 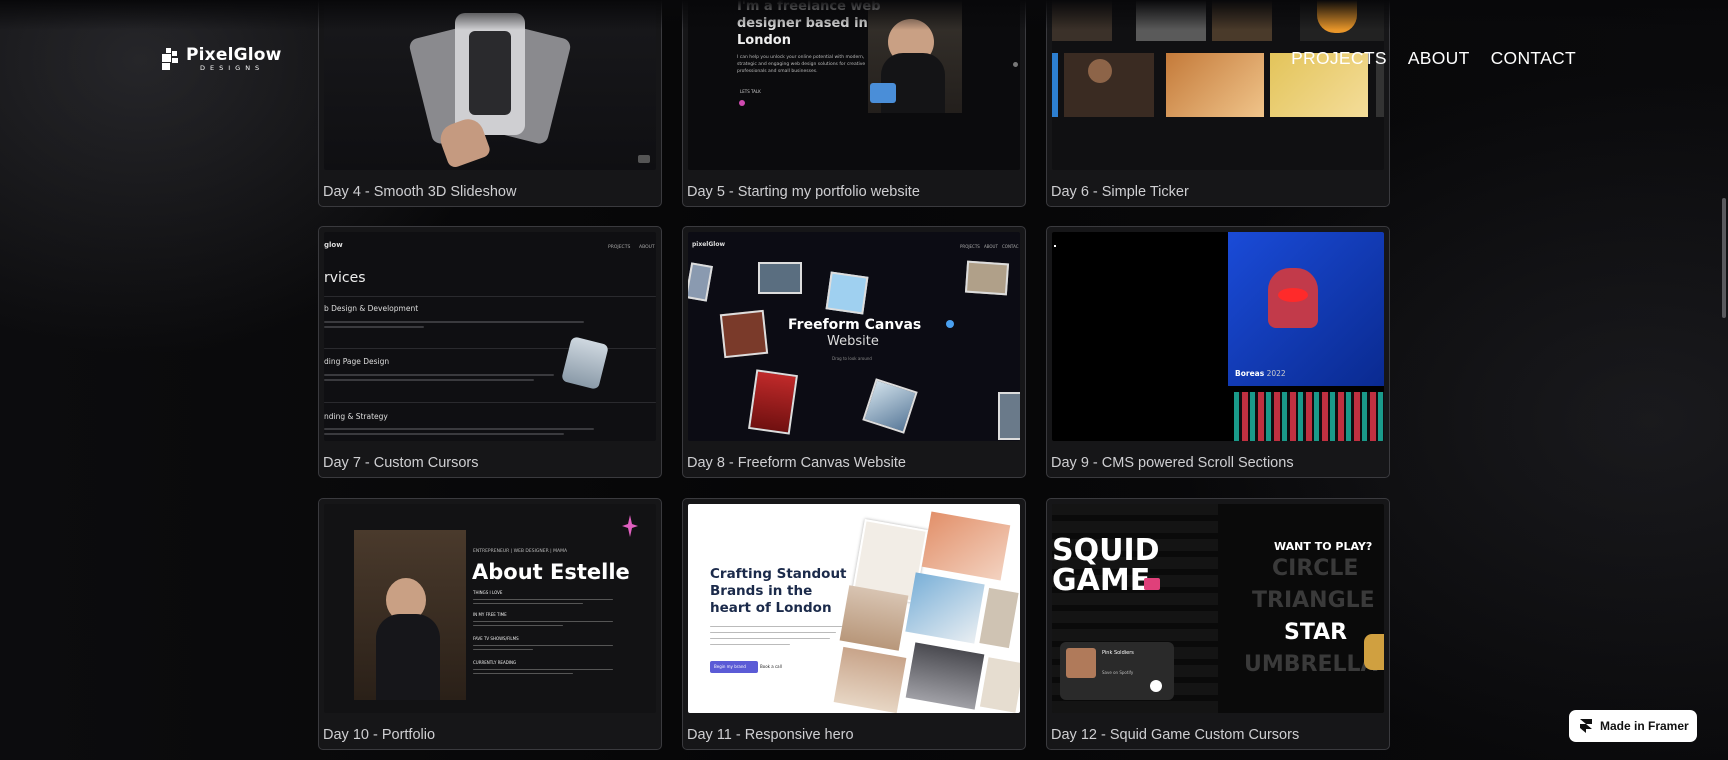 I want to click on project-title: Day 4 - Smooth 3D Slideshow, so click(x=420, y=192).